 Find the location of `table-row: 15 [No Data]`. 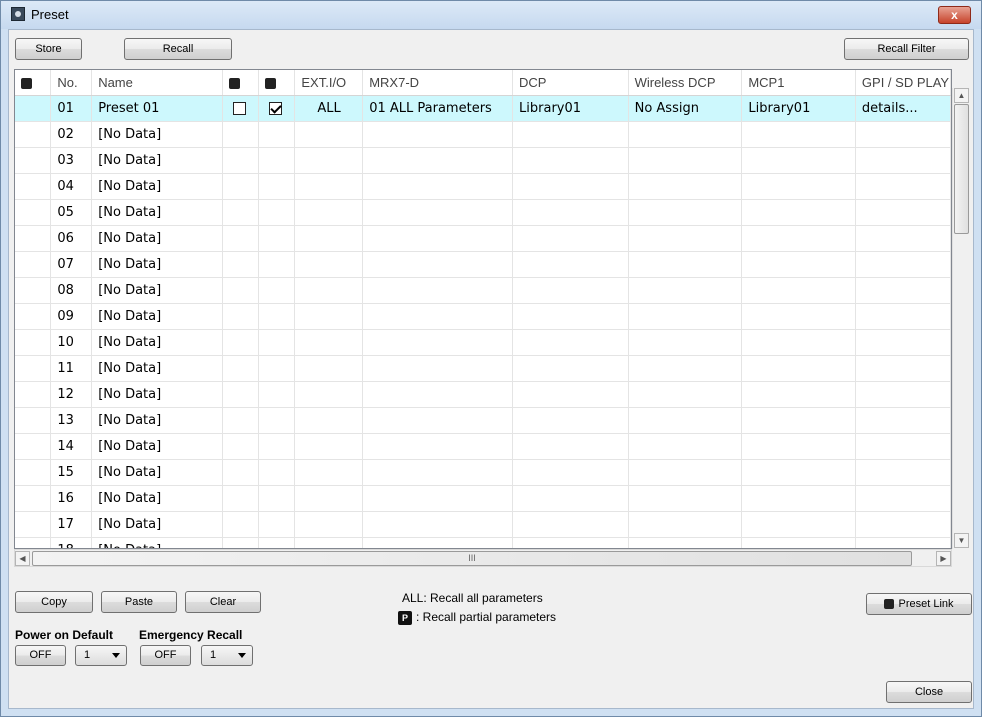

table-row: 15 [No Data] is located at coordinates (483, 472).